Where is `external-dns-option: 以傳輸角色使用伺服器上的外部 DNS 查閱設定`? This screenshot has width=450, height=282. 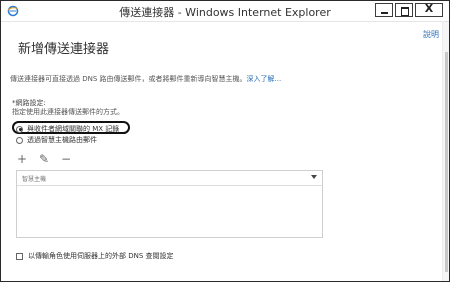 external-dns-option: 以傳輸角色使用伺服器上的外部 DNS 查閱設定 is located at coordinates (95, 256).